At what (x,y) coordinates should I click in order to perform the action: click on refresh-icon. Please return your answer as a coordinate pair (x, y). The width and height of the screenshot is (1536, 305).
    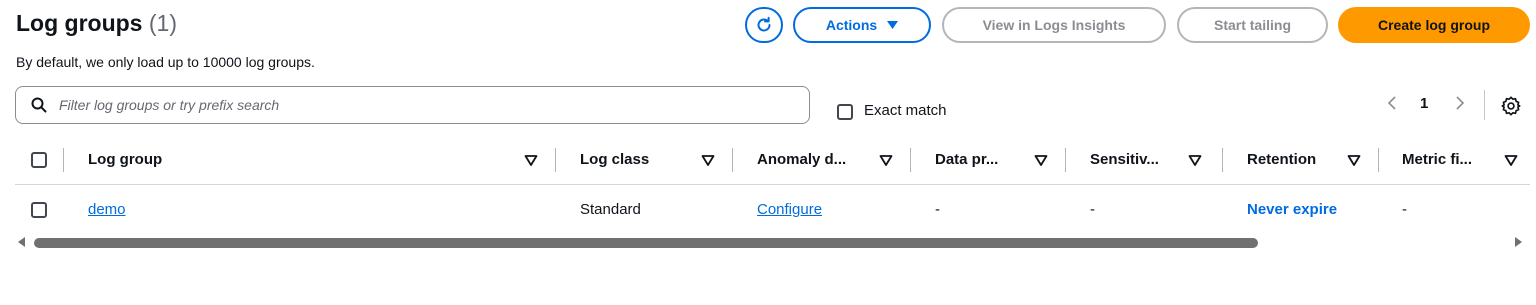
    Looking at the image, I should click on (764, 24).